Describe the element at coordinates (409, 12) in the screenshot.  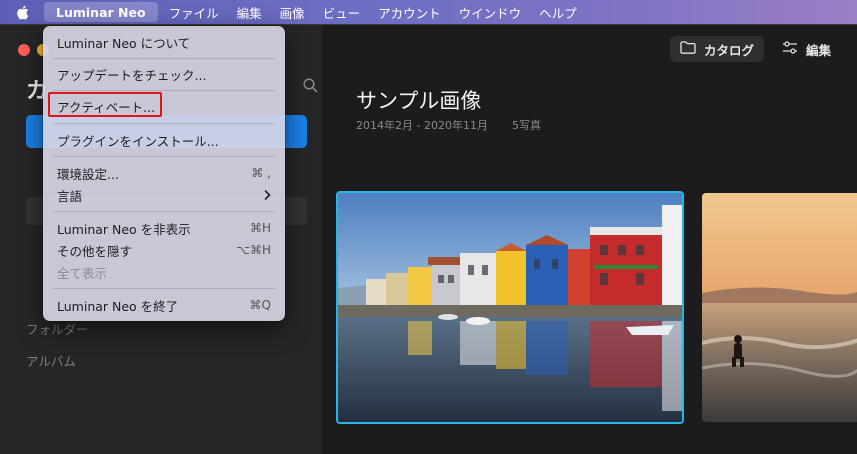
I see `menubar-account: アカウント` at that location.